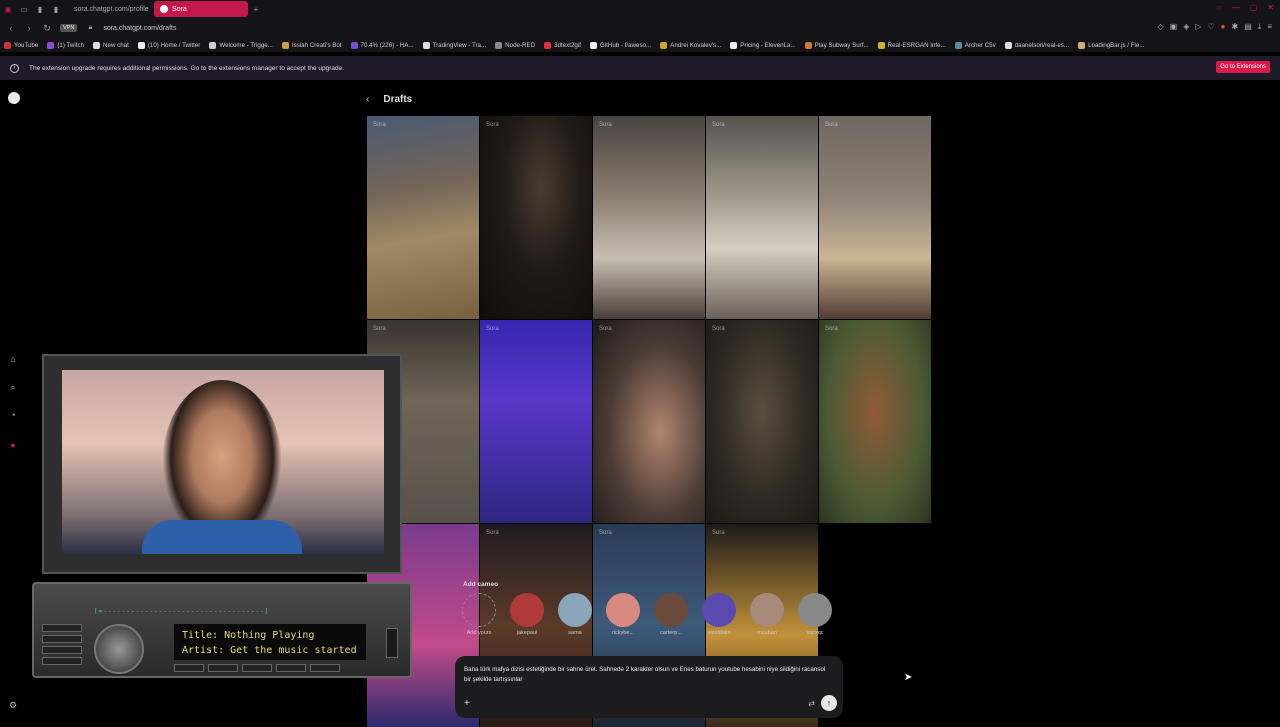  I want to click on elevenlabs-icon, so click(734, 45).